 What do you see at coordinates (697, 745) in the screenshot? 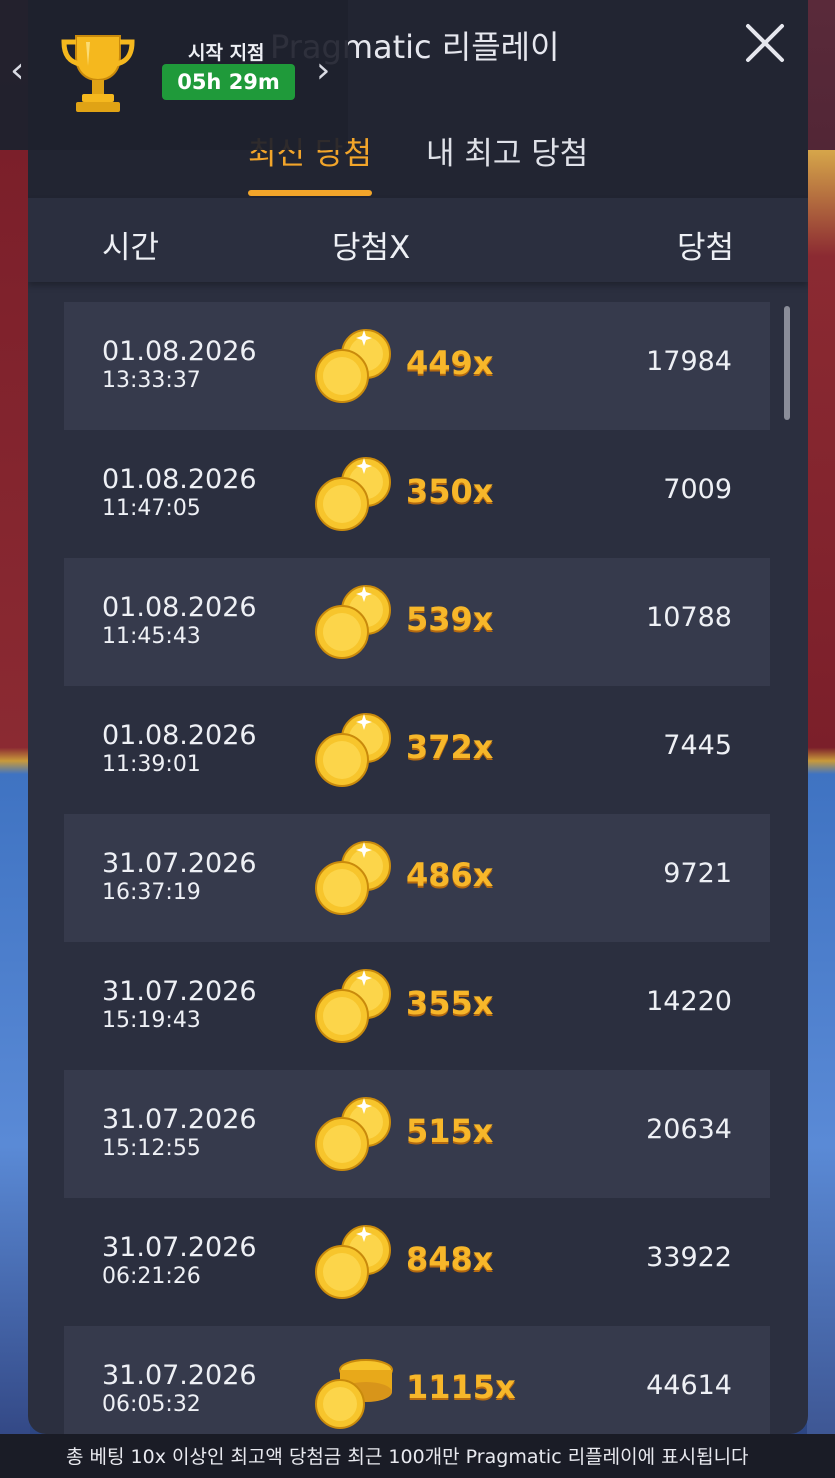
I see `row-win-amount: 7445` at bounding box center [697, 745].